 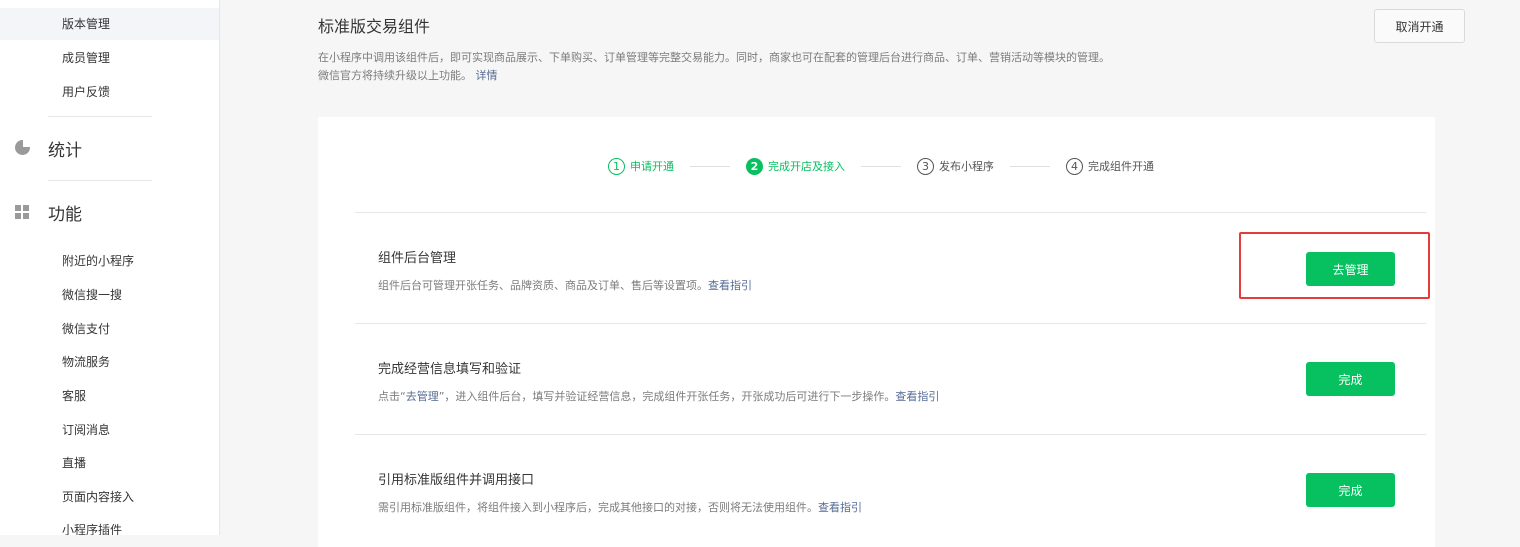 What do you see at coordinates (422, 396) in the screenshot?
I see `task-description-highlight: 去管理` at bounding box center [422, 396].